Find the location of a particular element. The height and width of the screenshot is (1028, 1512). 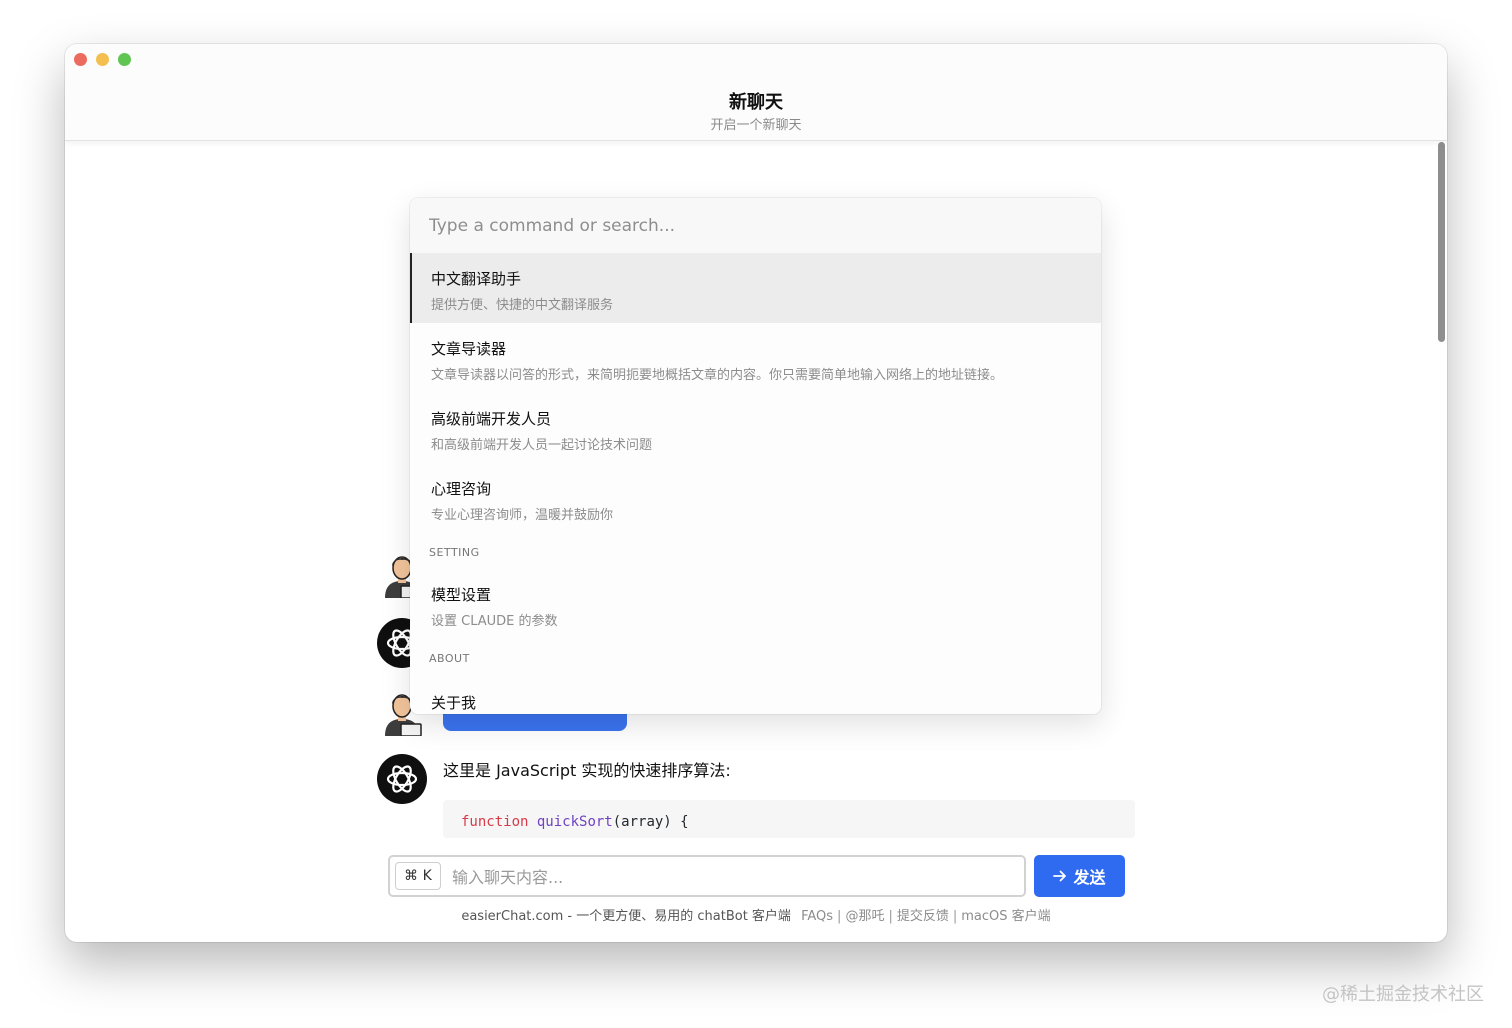

command-shortcut-badge: ⌘ K is located at coordinates (418, 876).